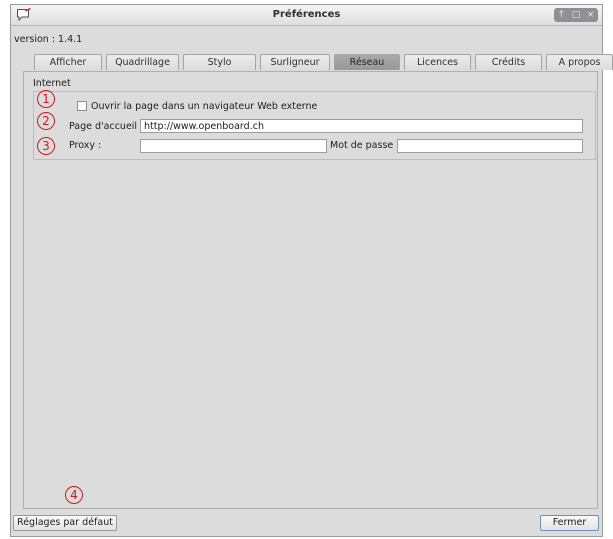 The height and width of the screenshot is (539, 613). Describe the element at coordinates (74, 495) in the screenshot. I see `annotation-marker-4: 4` at that location.